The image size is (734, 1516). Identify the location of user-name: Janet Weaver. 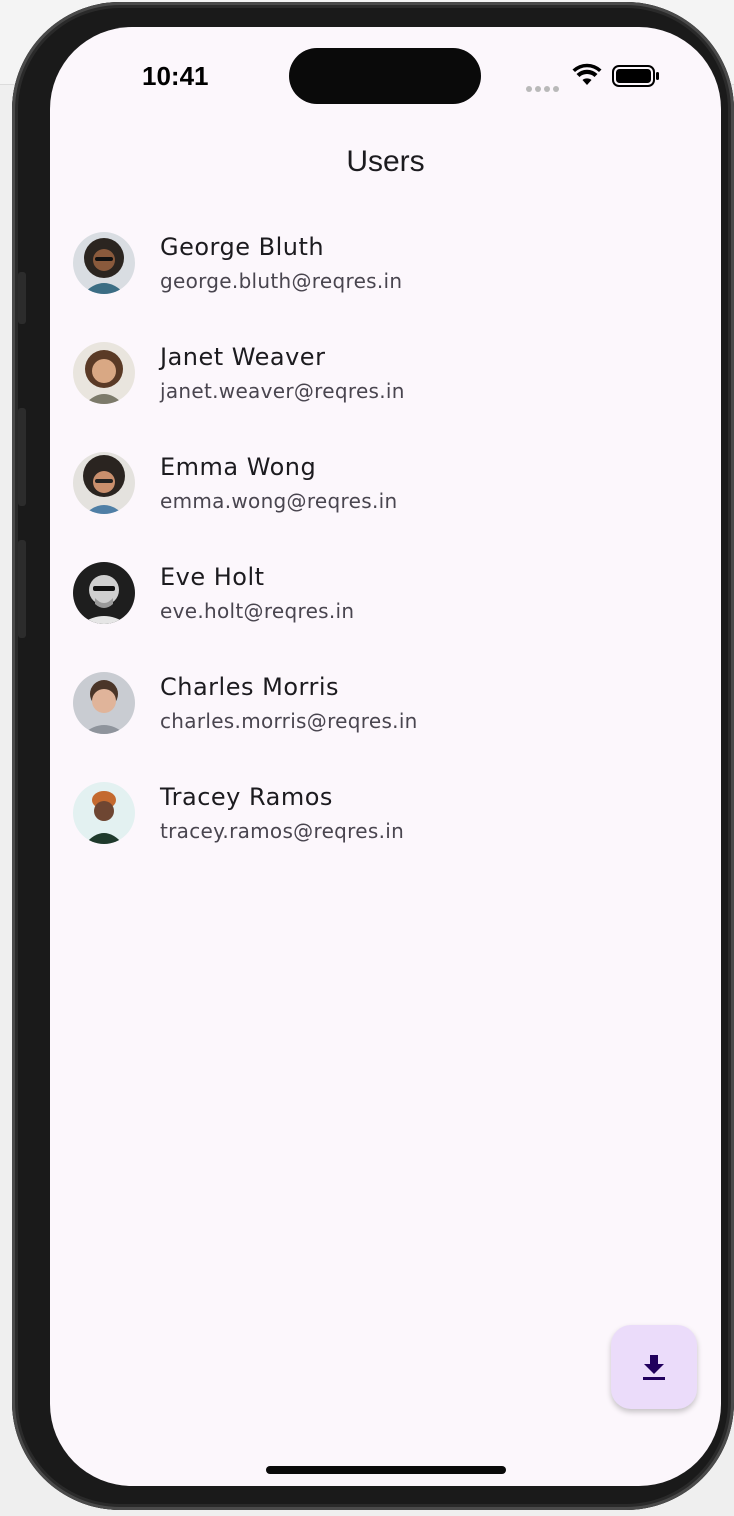
(243, 357).